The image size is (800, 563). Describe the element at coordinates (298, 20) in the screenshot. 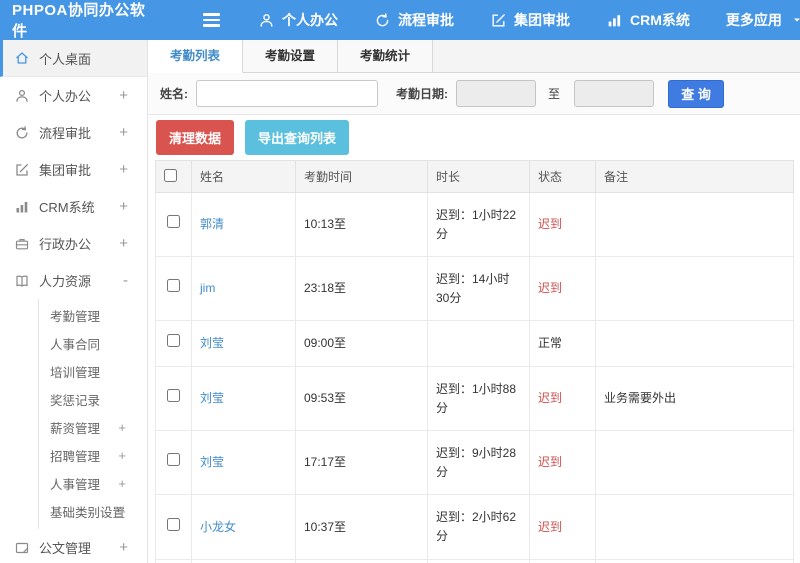

I see `topnav-item: 个人办公` at that location.